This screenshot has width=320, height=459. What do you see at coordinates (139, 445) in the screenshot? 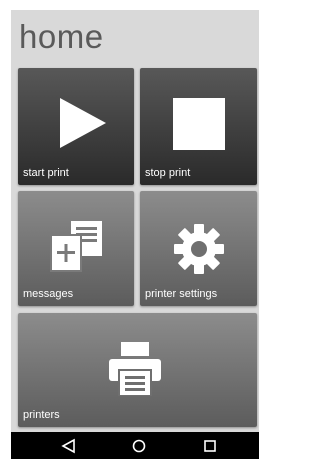
I see `home-icon` at bounding box center [139, 445].